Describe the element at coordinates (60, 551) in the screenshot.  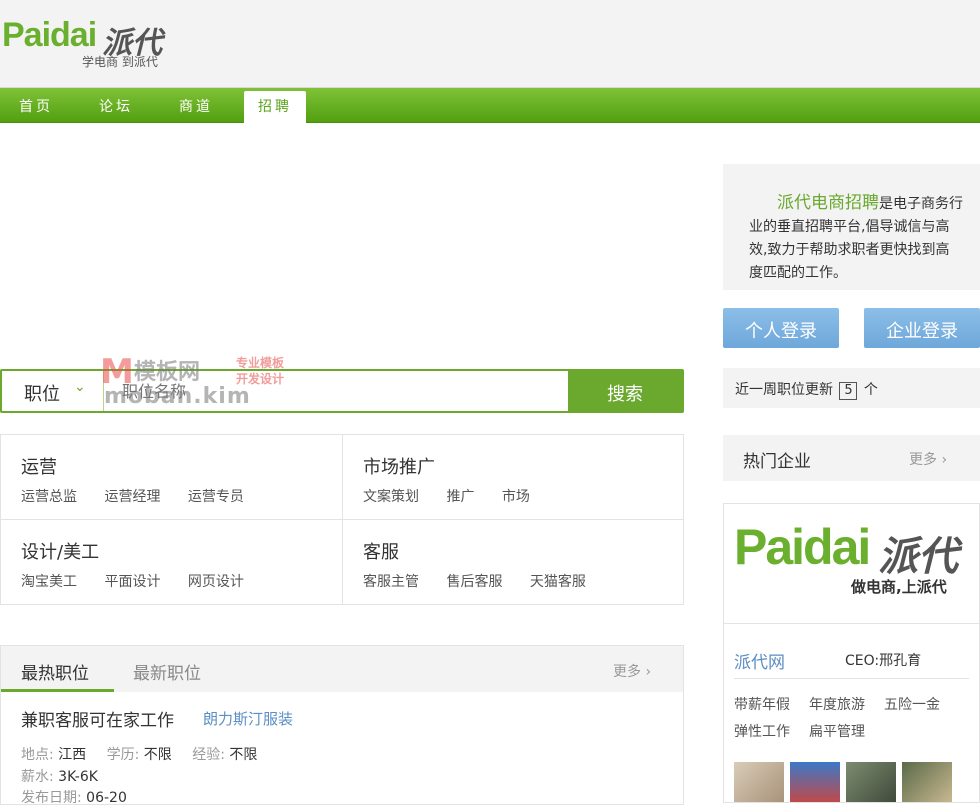
I see `category-title: 设计/美工` at that location.